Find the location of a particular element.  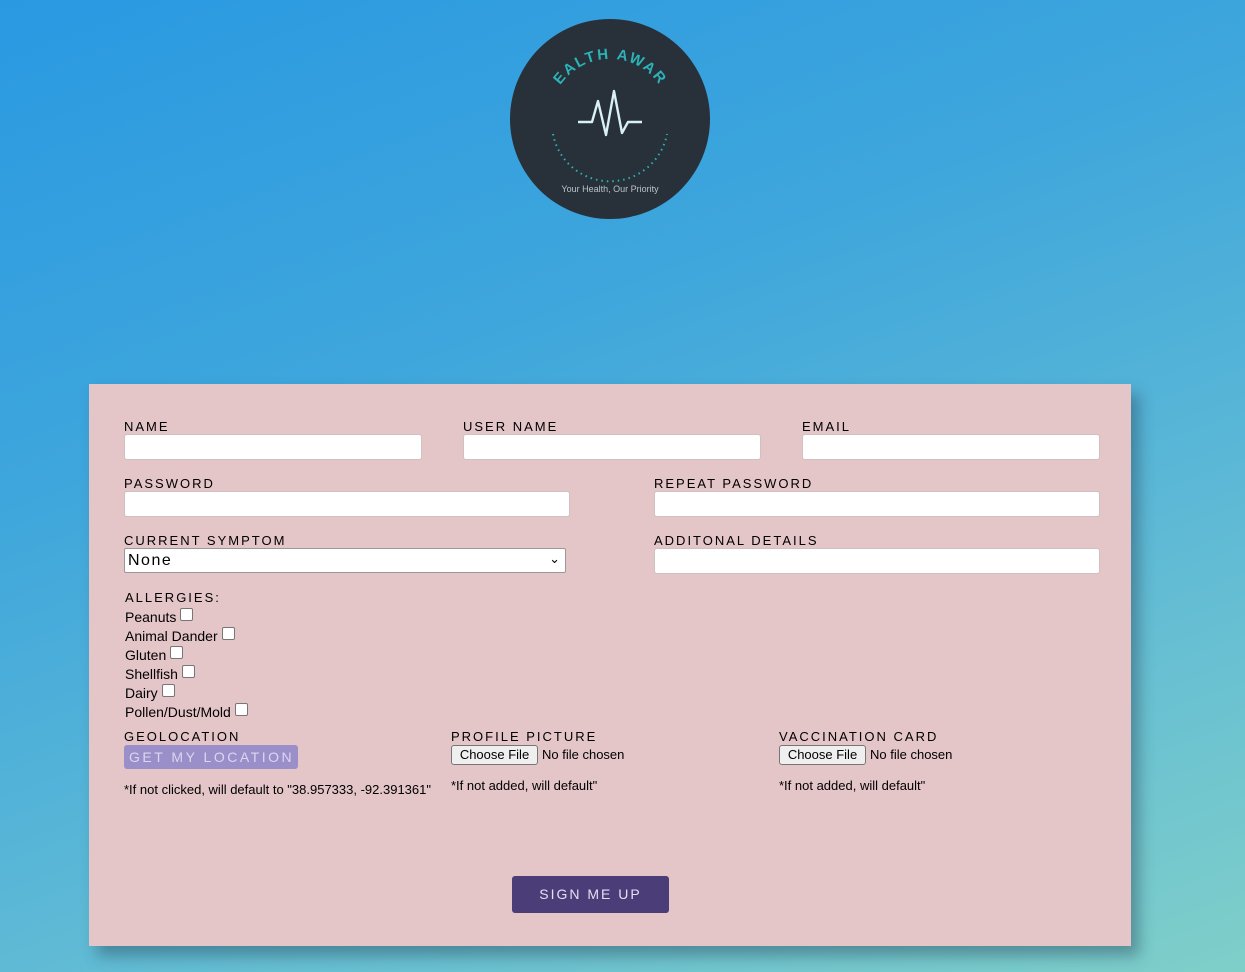

vaccination-card-label: VACCINATION CARD is located at coordinates (859, 736).